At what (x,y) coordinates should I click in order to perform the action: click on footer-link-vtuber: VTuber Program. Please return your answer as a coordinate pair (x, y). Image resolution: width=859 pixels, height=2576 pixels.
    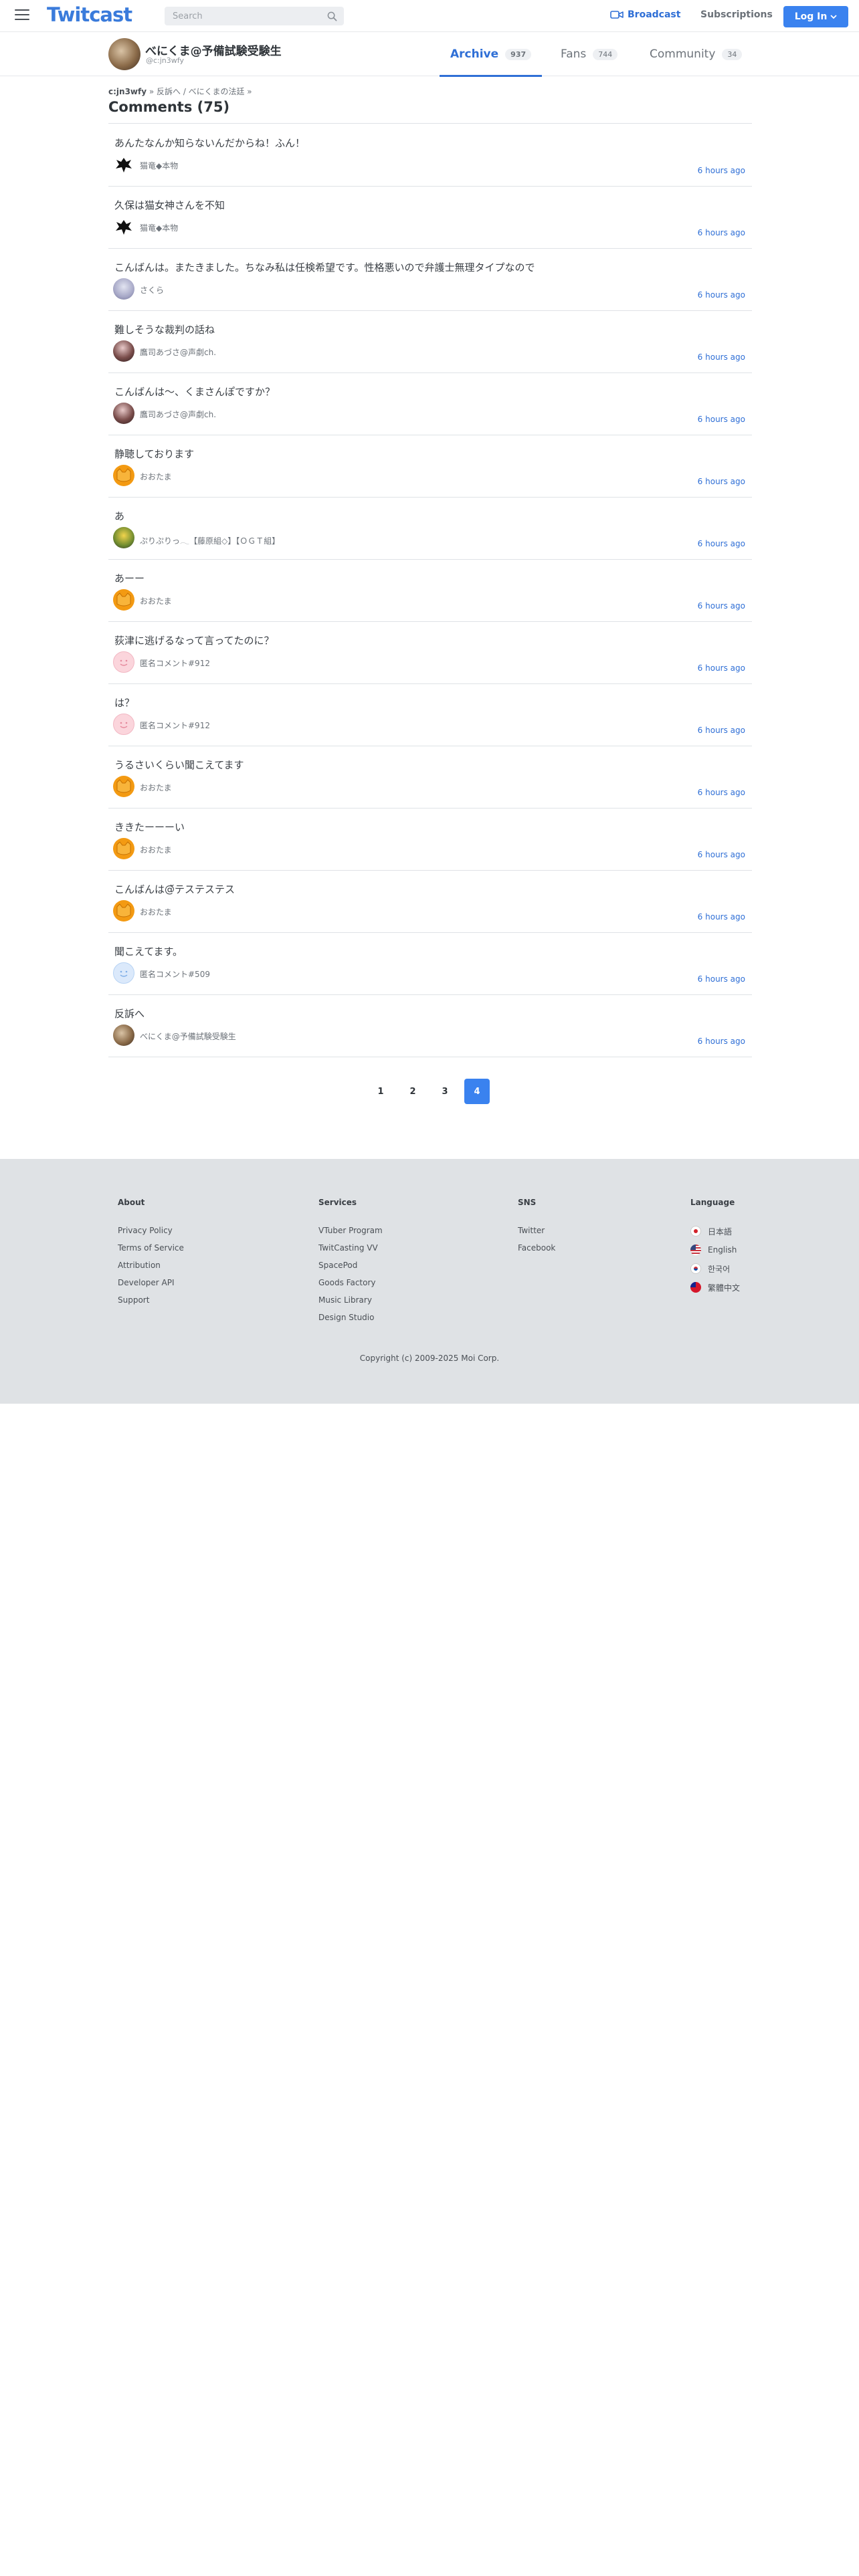
    Looking at the image, I should click on (351, 1231).